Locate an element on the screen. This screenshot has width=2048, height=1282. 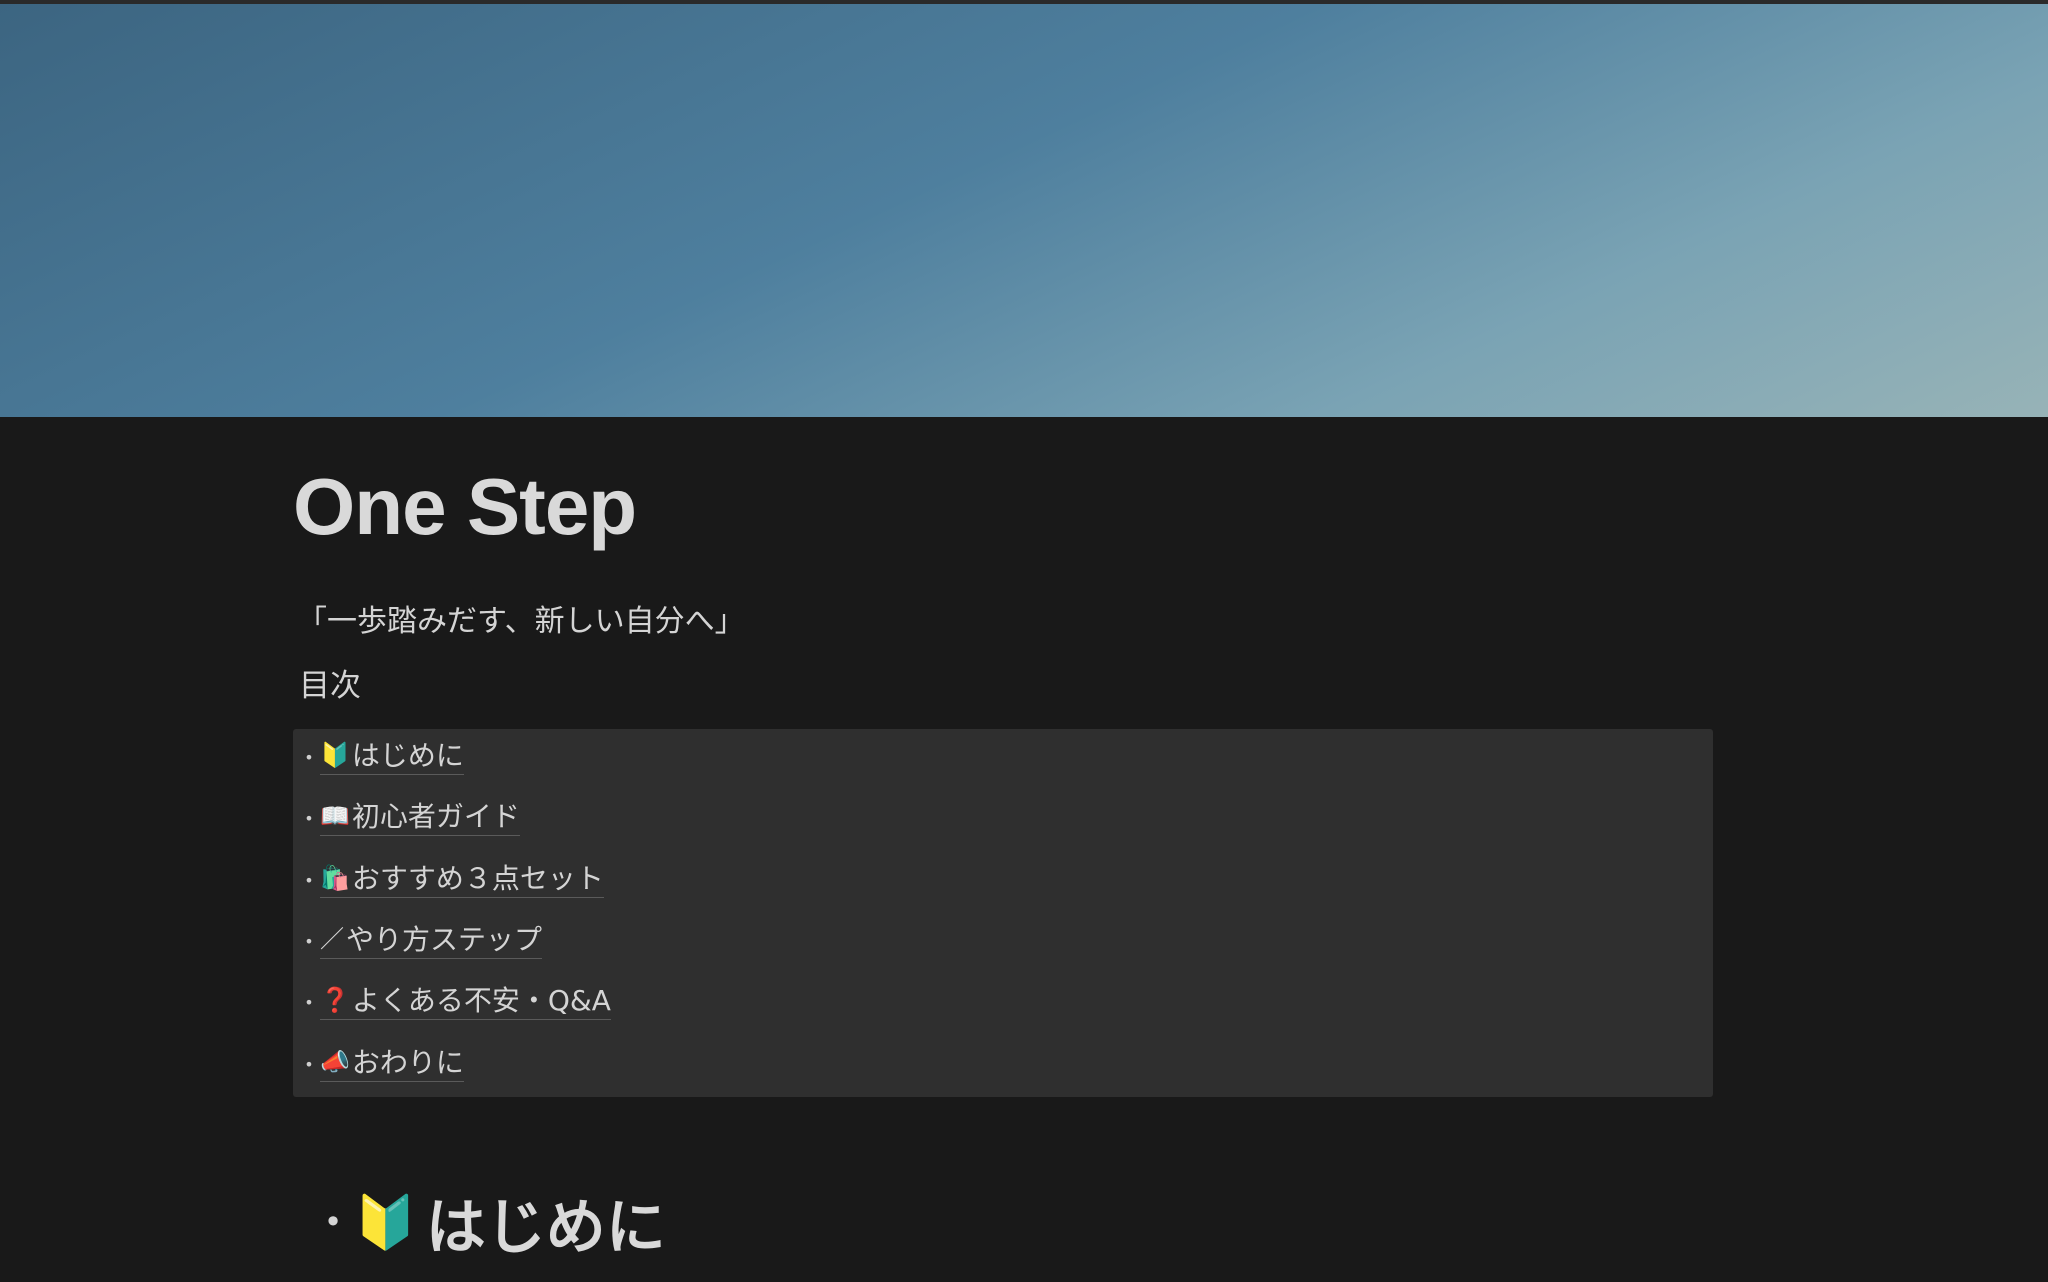
page-subtitle: 「一歩踏みだす、新しい自分へ」 is located at coordinates (521, 622).